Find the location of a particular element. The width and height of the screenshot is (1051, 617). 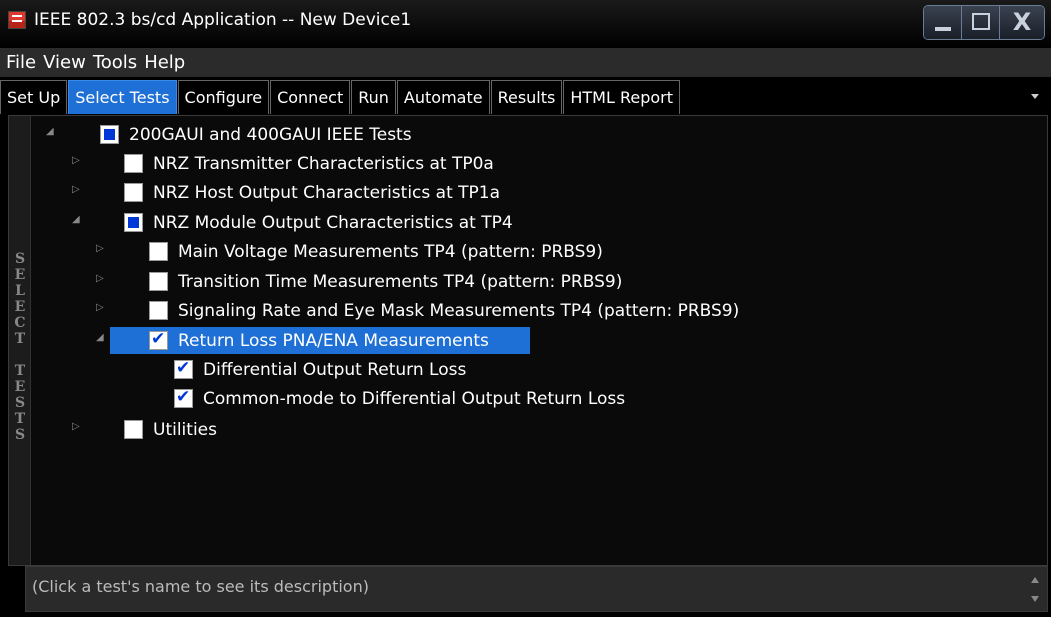

menu-file: File is located at coordinates (21, 62).